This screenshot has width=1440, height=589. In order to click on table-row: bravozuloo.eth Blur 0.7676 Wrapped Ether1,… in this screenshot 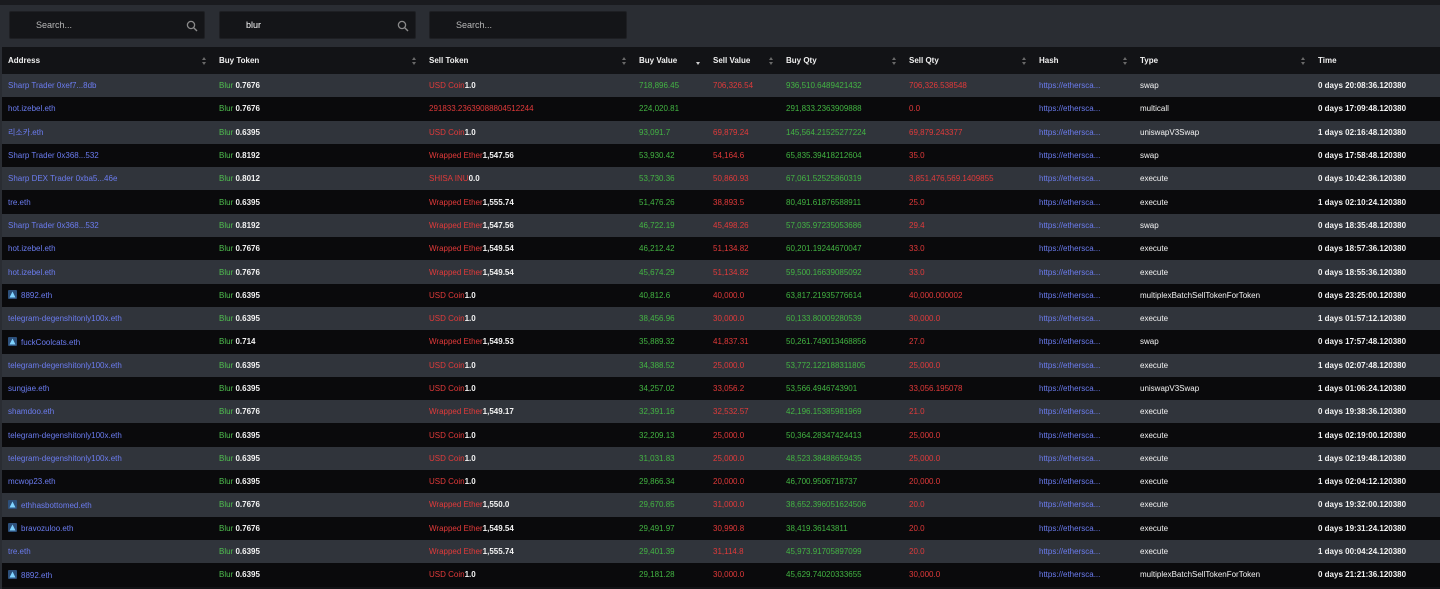, I will do `click(721, 528)`.